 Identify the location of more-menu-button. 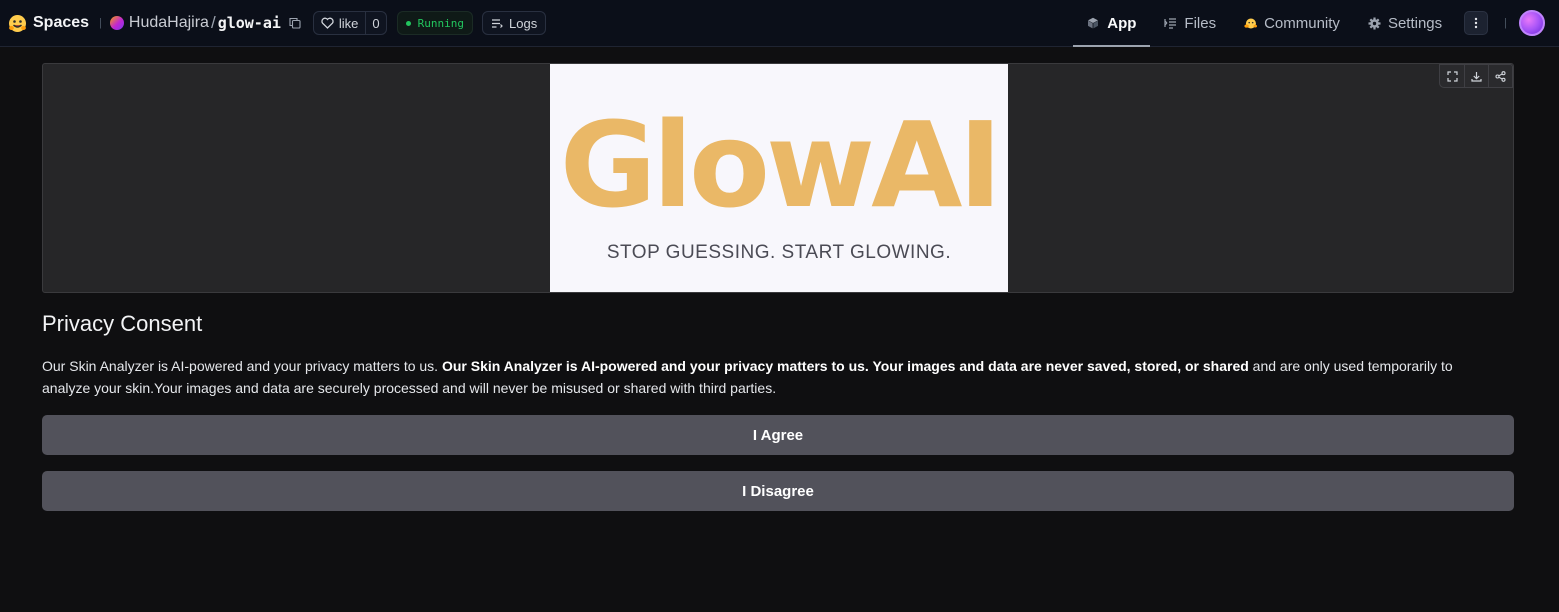
(1476, 23).